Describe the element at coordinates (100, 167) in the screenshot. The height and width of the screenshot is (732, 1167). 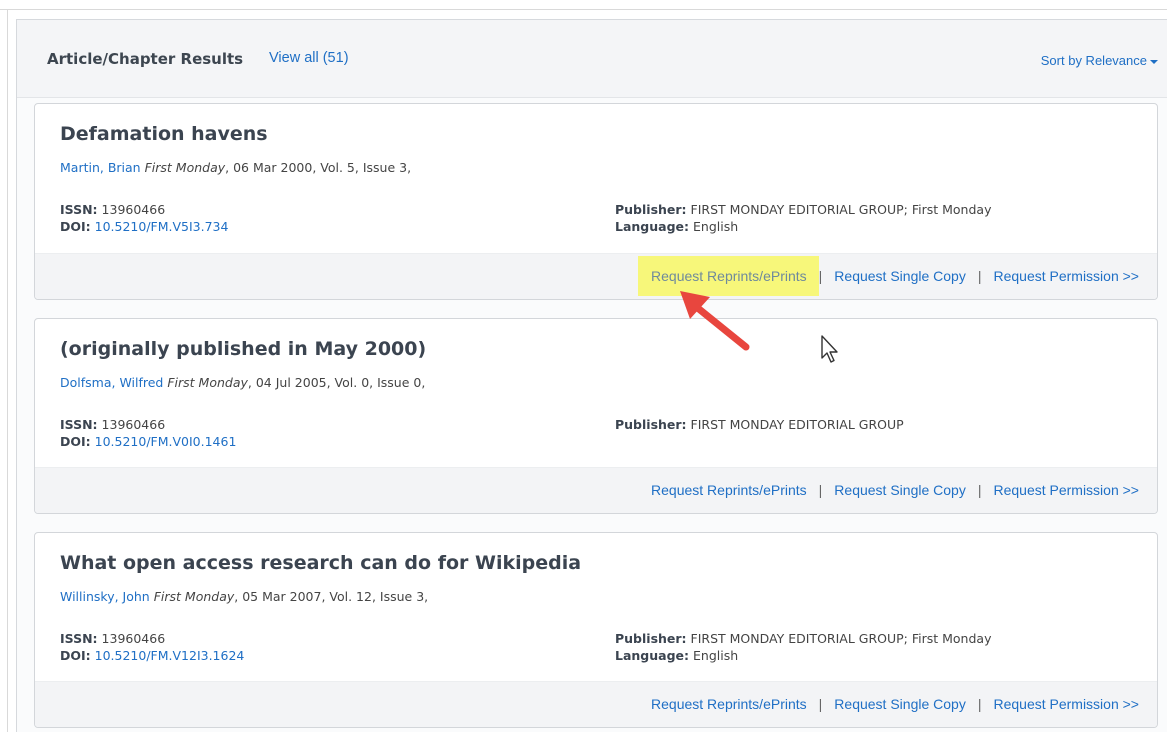
I see `author-link: Martin, Brian` at that location.